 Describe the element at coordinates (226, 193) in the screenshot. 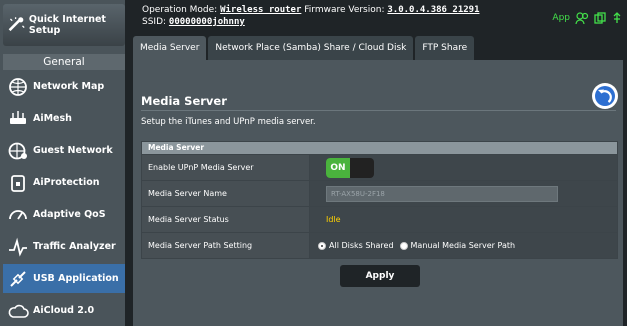

I see `row-label: Media Server Name` at that location.